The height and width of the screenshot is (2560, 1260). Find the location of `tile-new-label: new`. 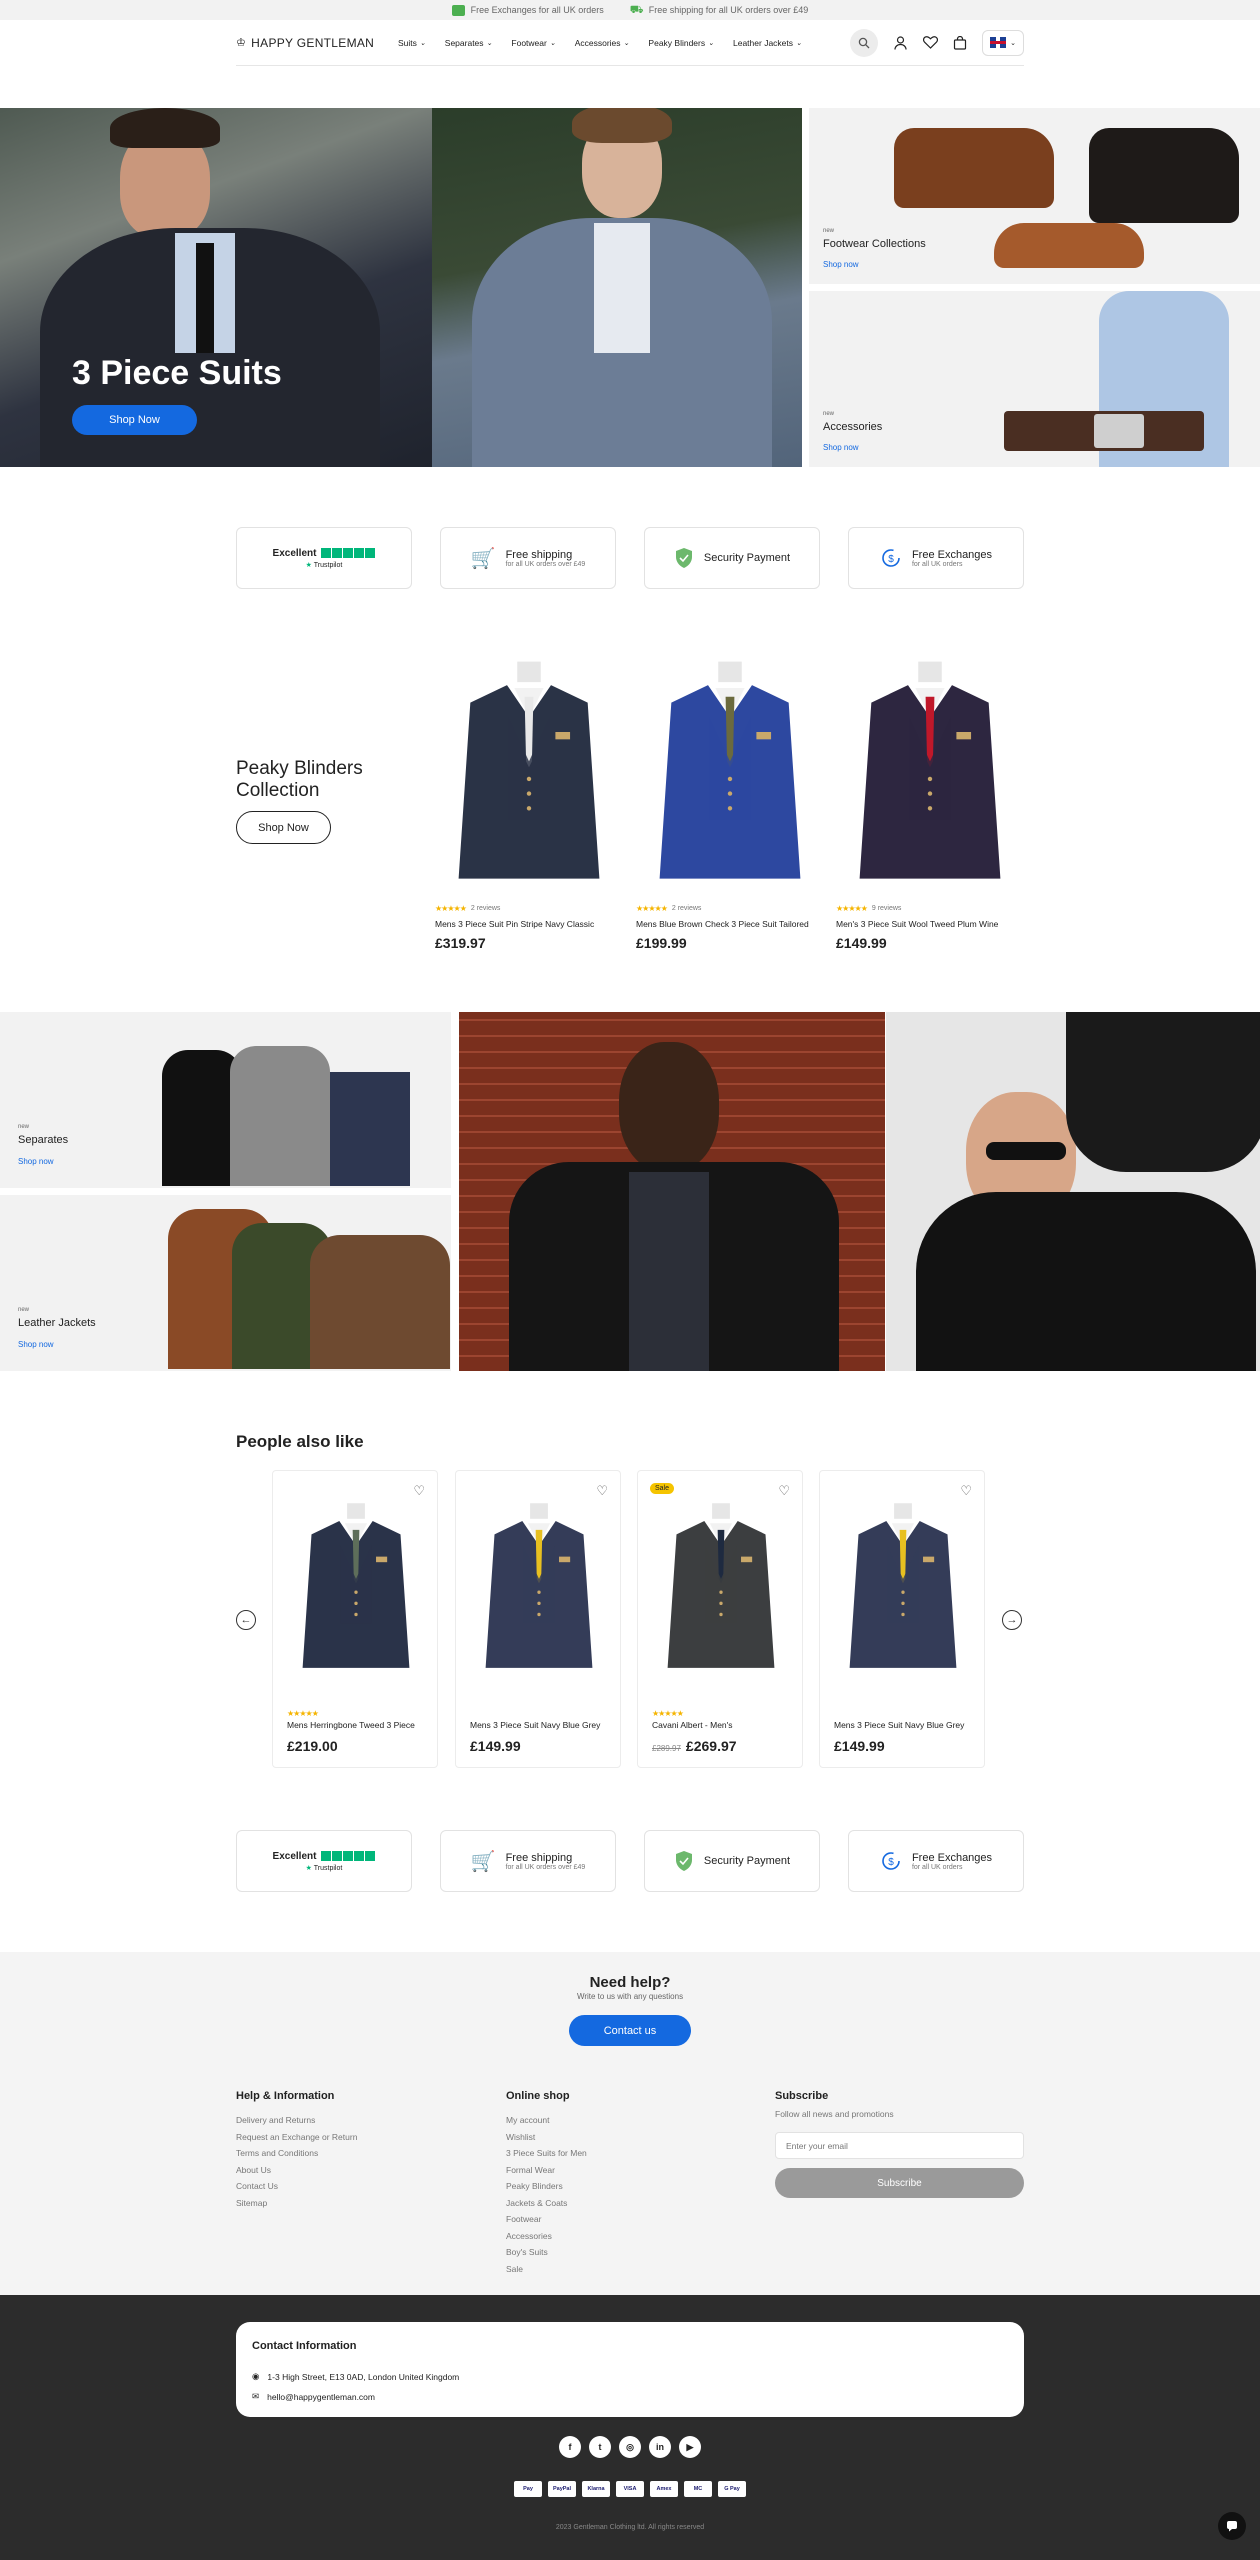

tile-new-label: new is located at coordinates (24, 1310).